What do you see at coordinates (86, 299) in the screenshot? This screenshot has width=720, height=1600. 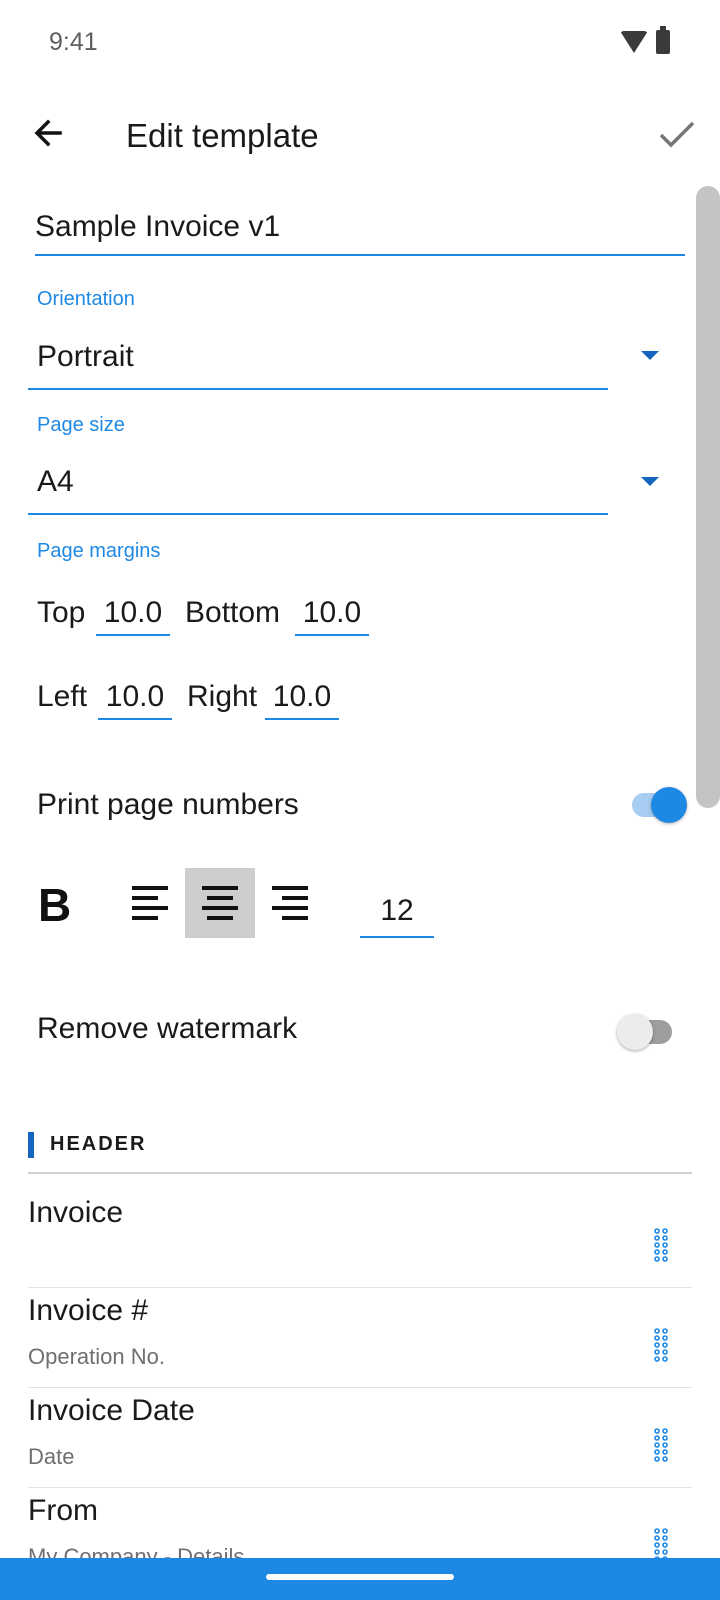 I see `orientation-label: Orientation` at bounding box center [86, 299].